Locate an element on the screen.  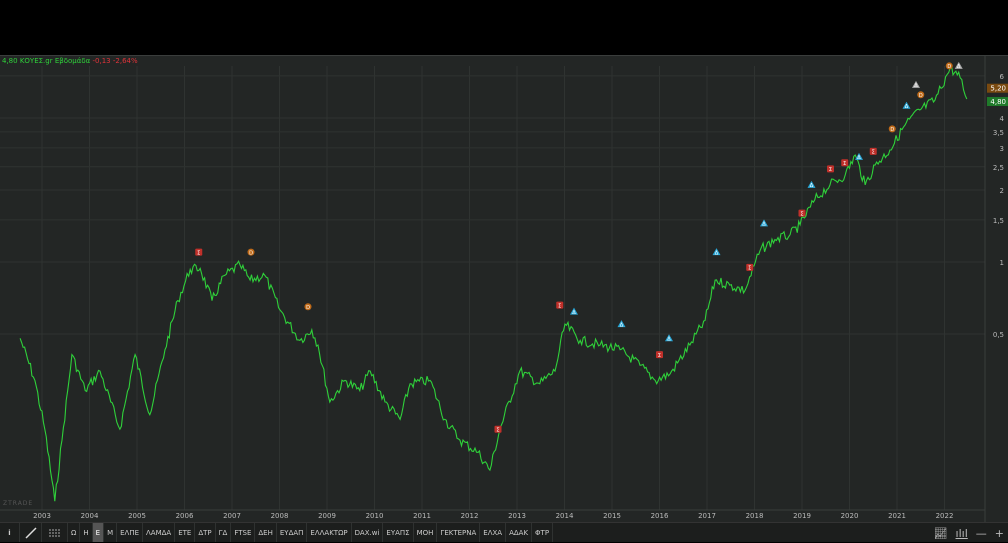
toolbar-symbol-14: ΕΥΑΠΣ is located at coordinates (398, 532).